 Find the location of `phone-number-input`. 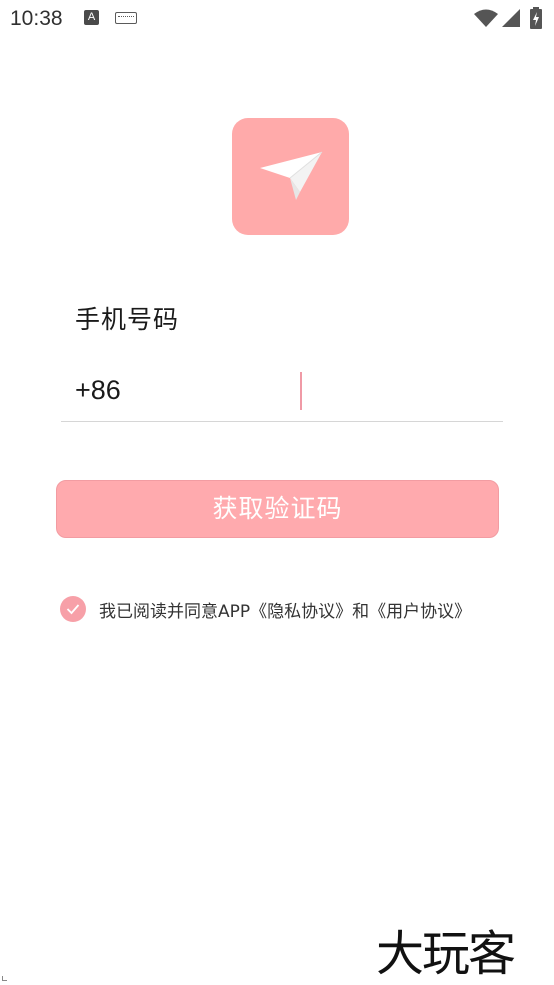

phone-number-input is located at coordinates (399, 391).